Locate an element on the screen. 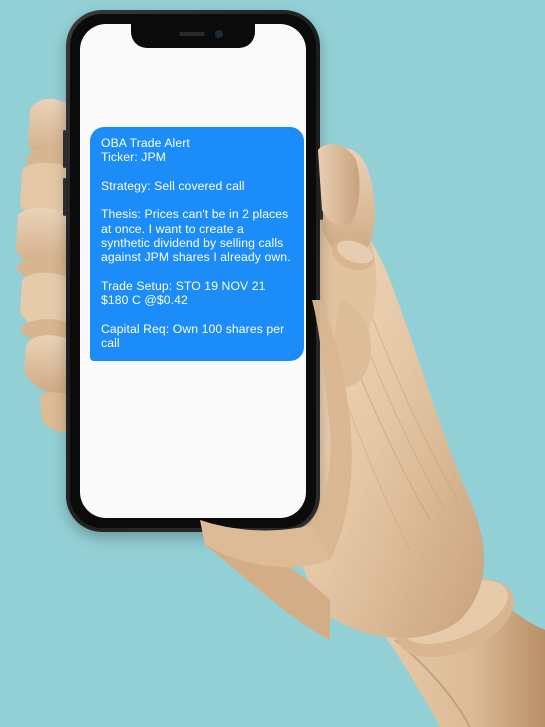 This screenshot has width=545, height=727. message-title: OBA Trade Alert is located at coordinates (145, 143).